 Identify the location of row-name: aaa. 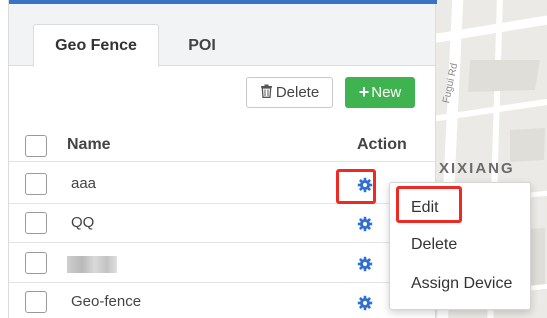
(84, 183).